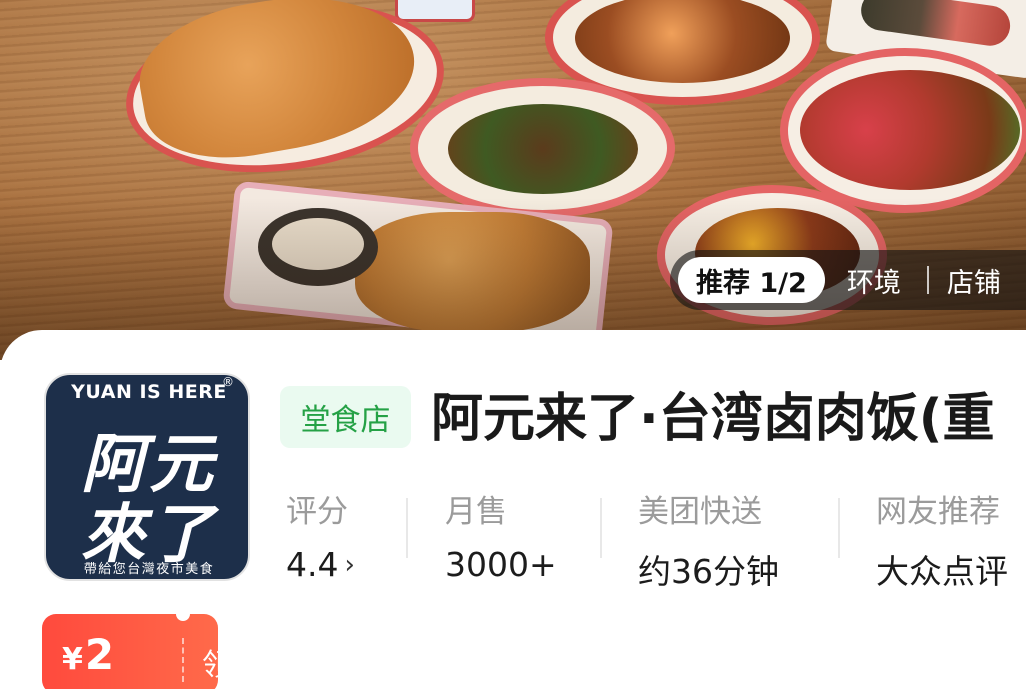 The width and height of the screenshot is (1026, 689). What do you see at coordinates (938, 512) in the screenshot?
I see `recommend-label: 网友推荐` at bounding box center [938, 512].